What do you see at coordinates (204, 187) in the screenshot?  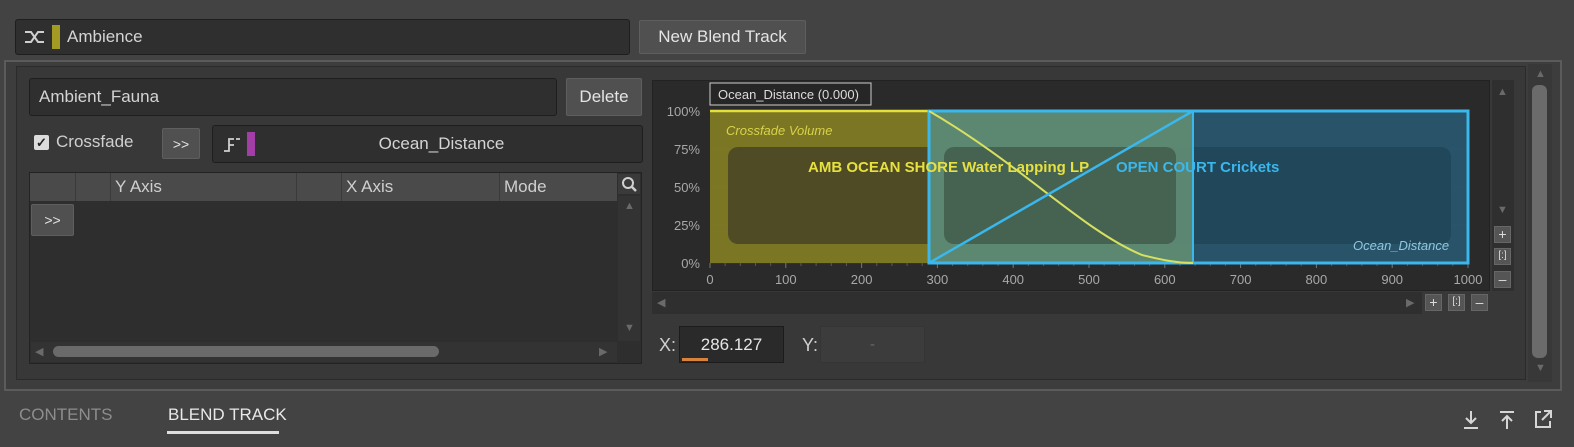 I see `grid-col-y-axis: Y Axis` at bounding box center [204, 187].